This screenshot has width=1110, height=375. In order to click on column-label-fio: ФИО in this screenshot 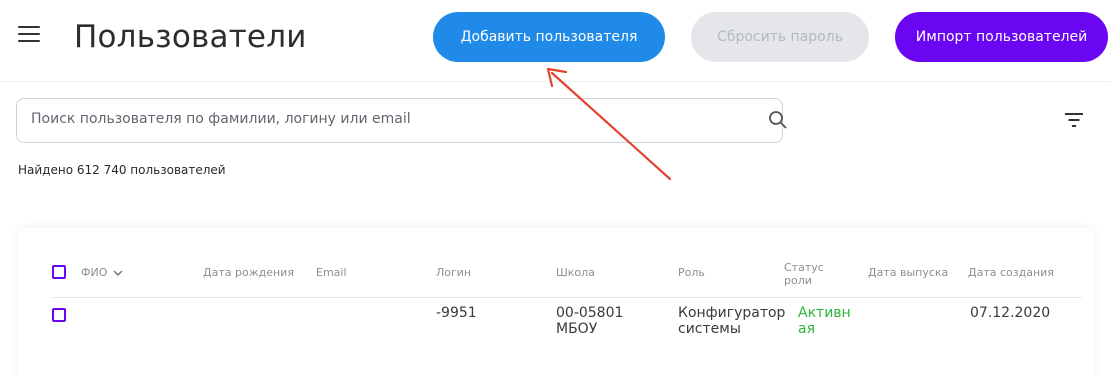, I will do `click(94, 272)`.